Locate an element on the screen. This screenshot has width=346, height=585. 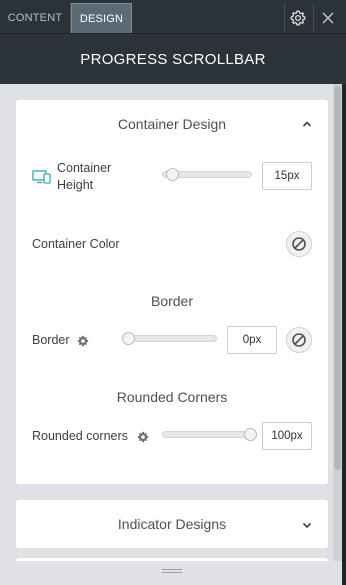
rounded-corners-slider is located at coordinates (209, 434).